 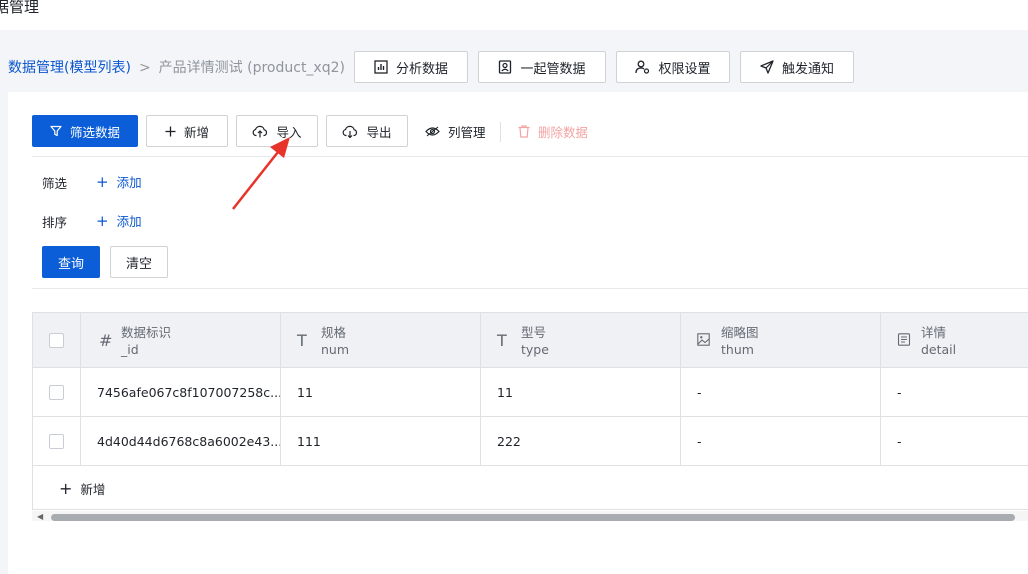 I want to click on toolbar-divider, so click(x=500, y=132).